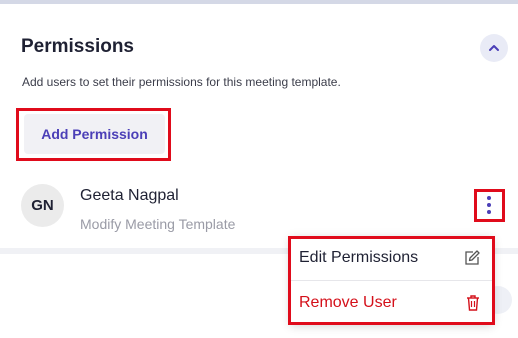  What do you see at coordinates (129, 195) in the screenshot?
I see `user-name: Geeta Nagpal` at bounding box center [129, 195].